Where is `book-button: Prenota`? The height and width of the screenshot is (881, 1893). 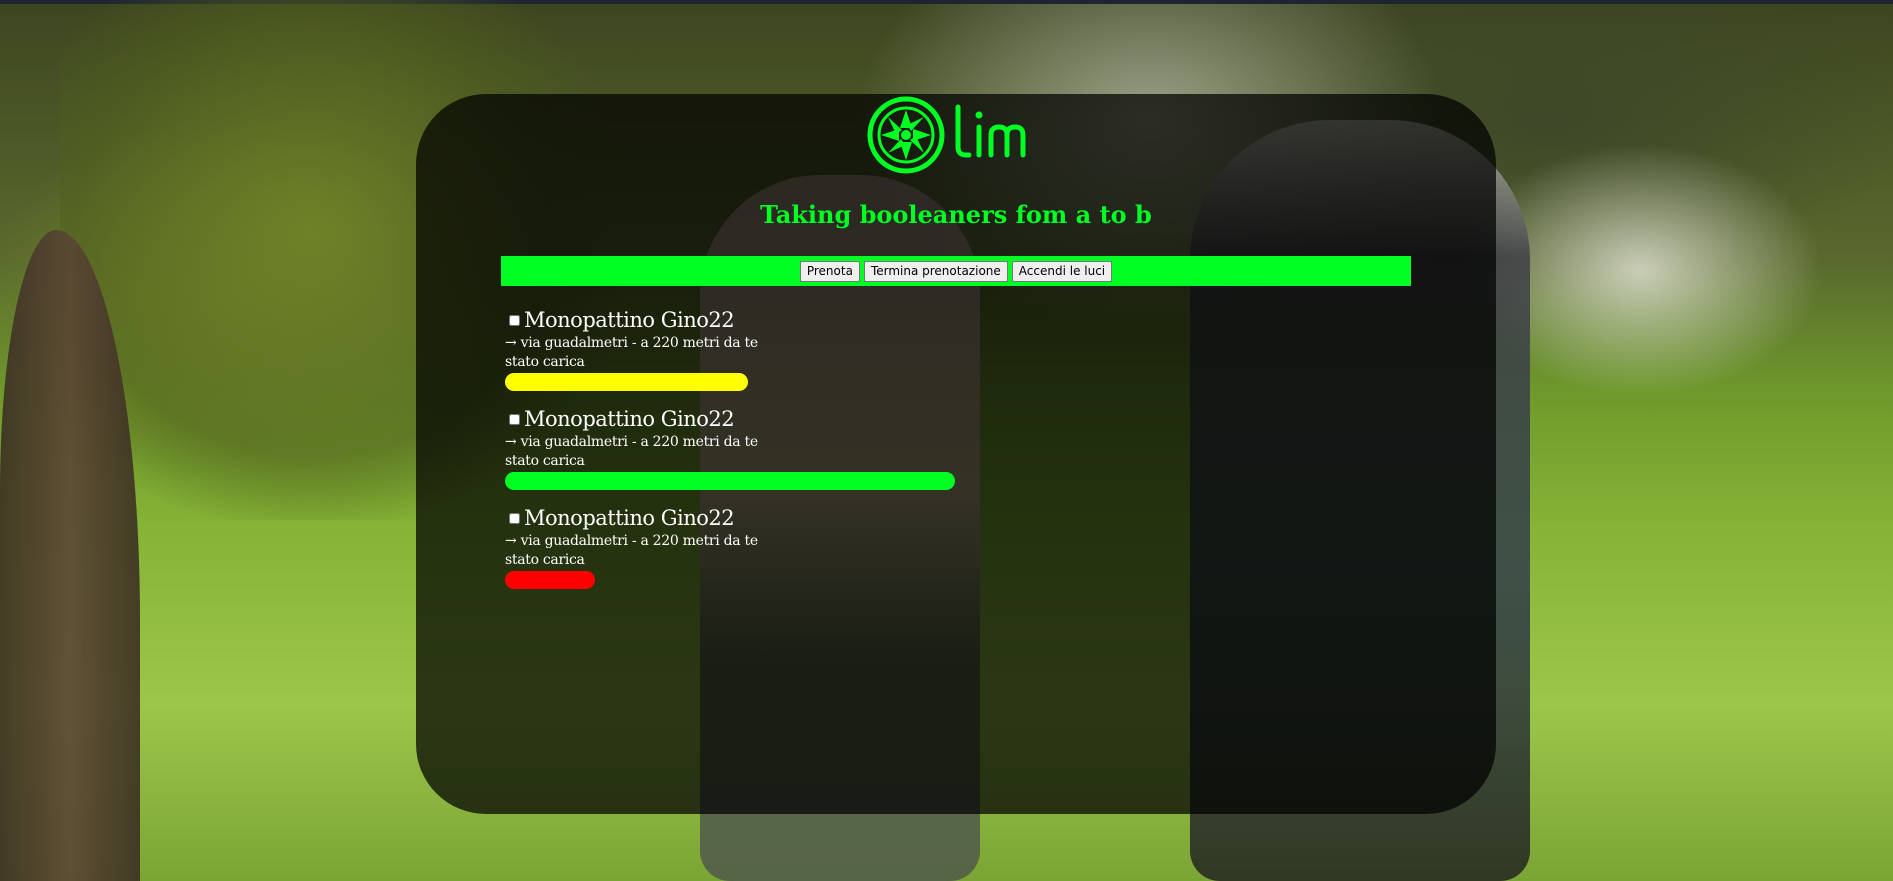 book-button: Prenota is located at coordinates (829, 271).